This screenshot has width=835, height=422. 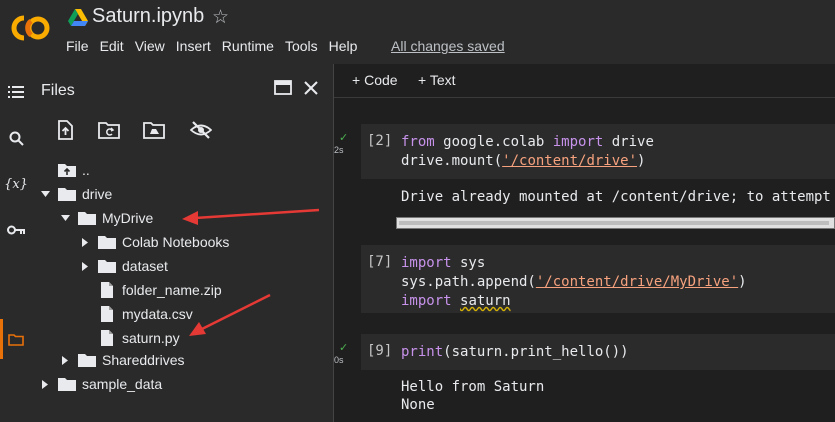 I want to click on active-tab-indicator, so click(x=1, y=339).